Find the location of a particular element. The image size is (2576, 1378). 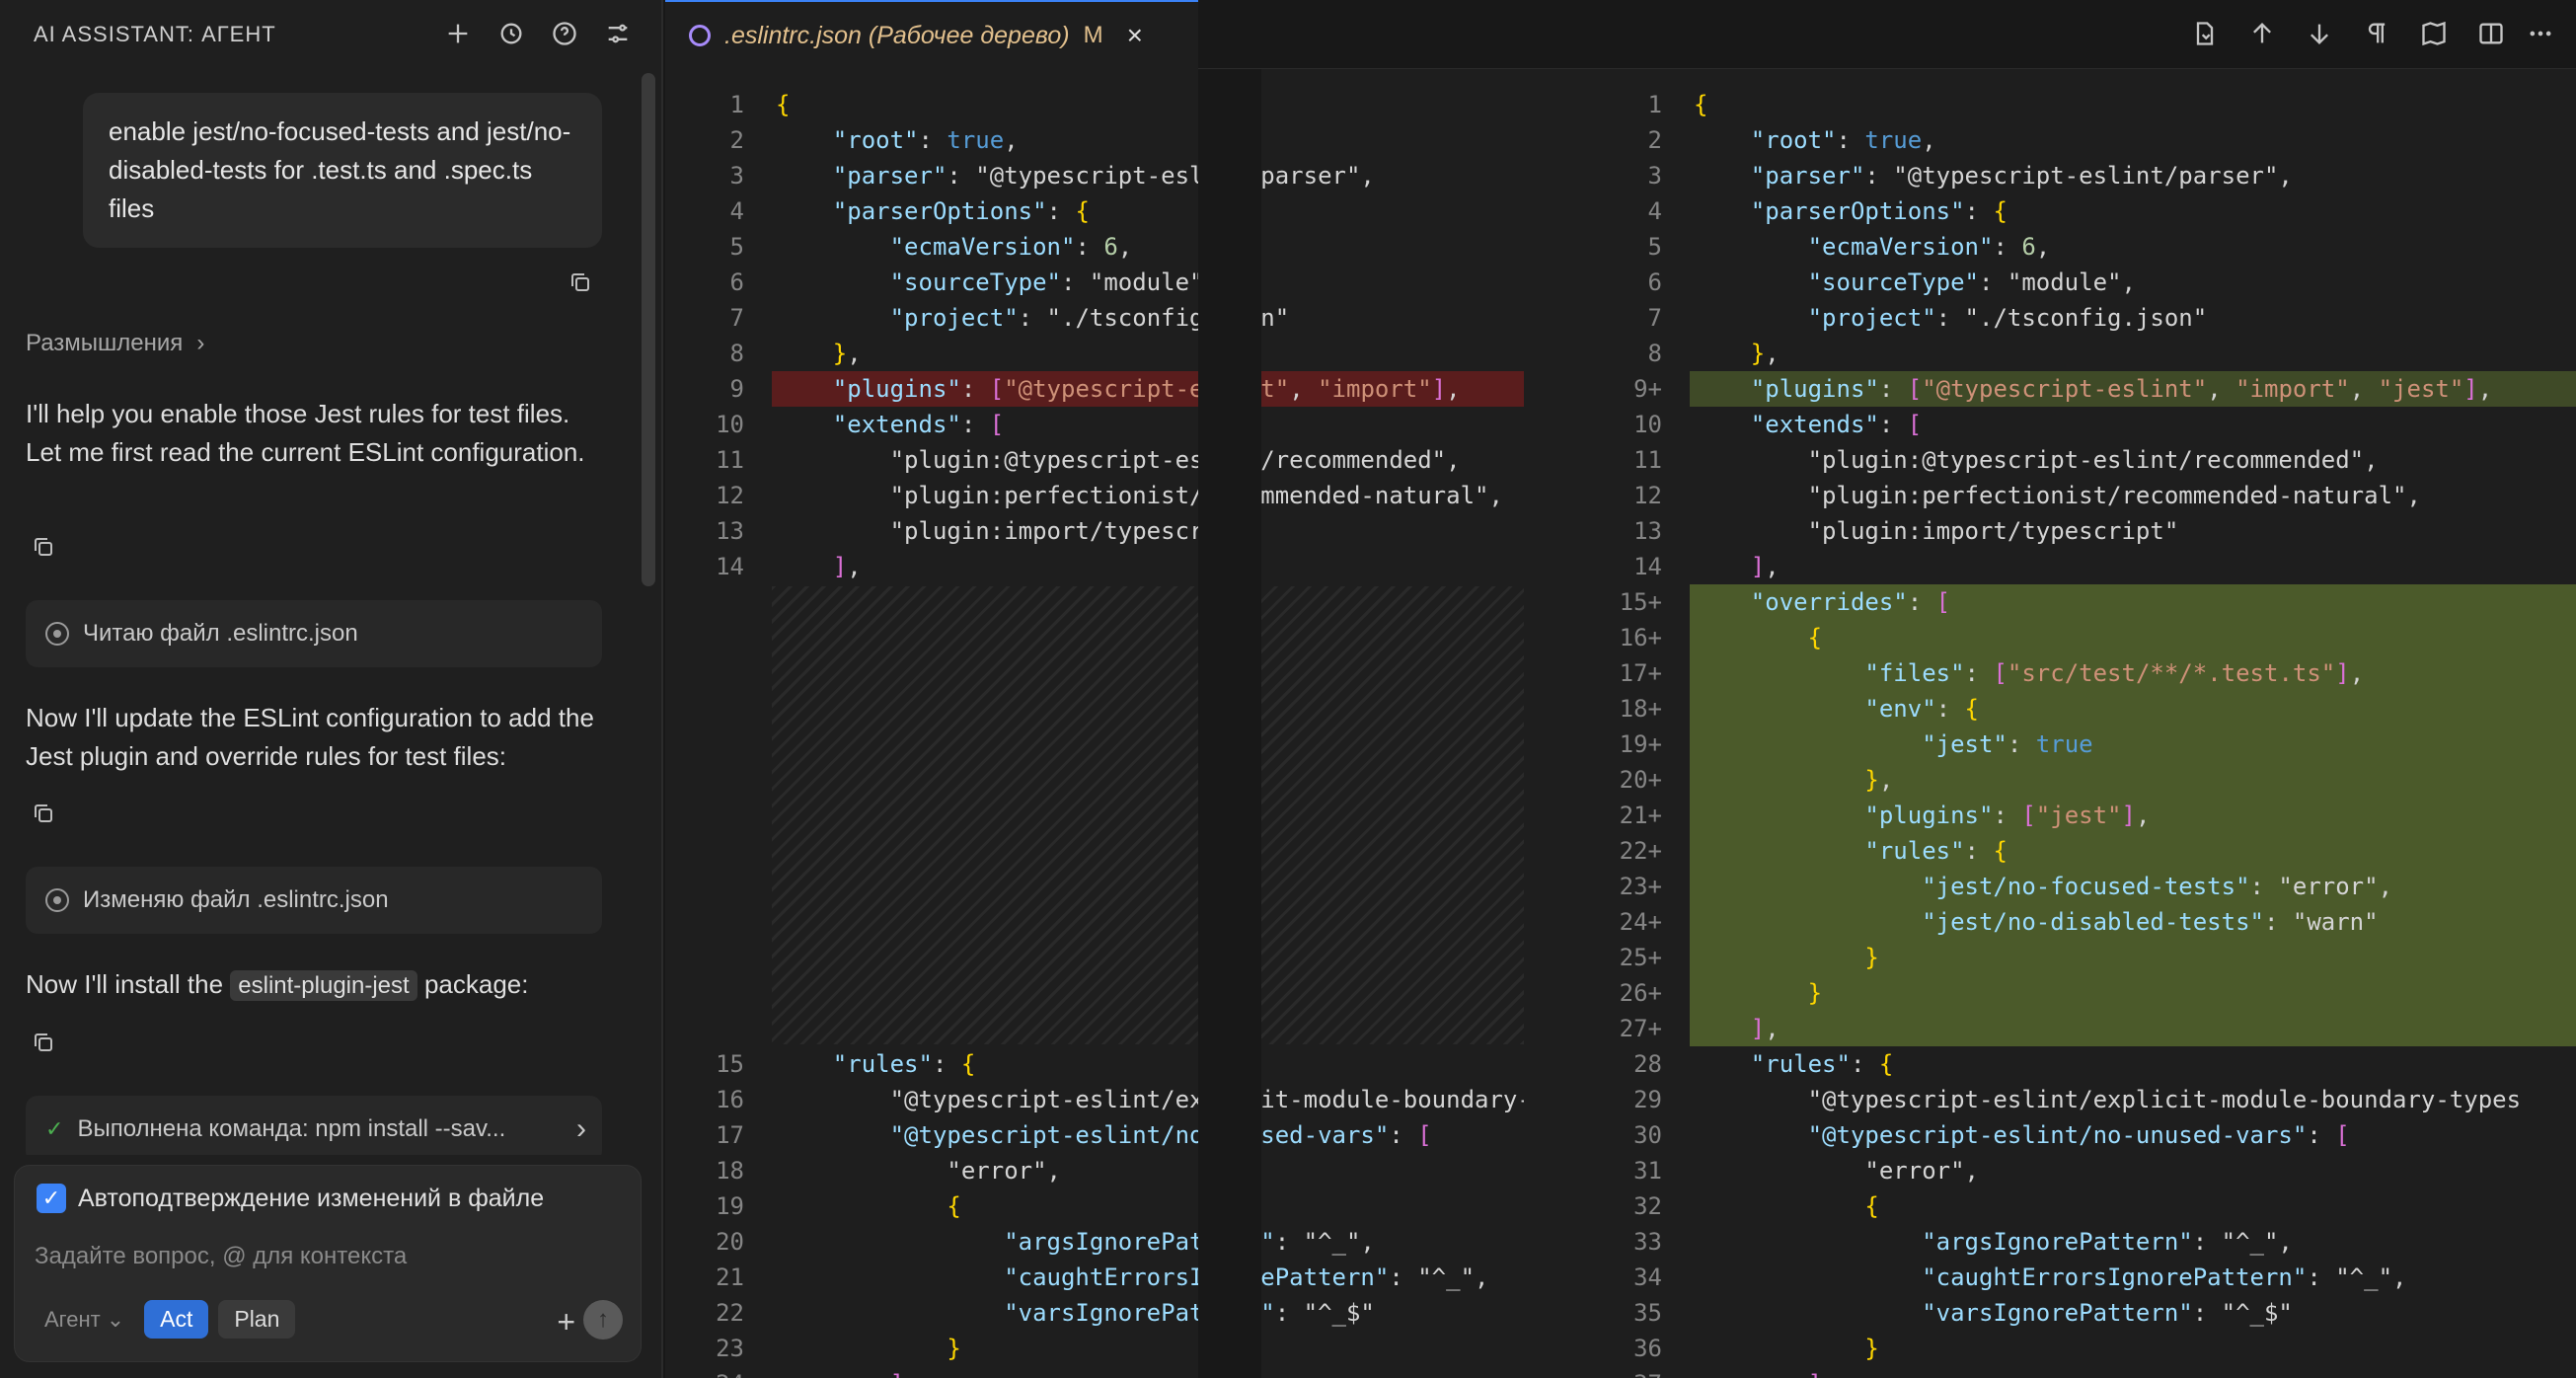

line-number: 8 is located at coordinates (736, 353).